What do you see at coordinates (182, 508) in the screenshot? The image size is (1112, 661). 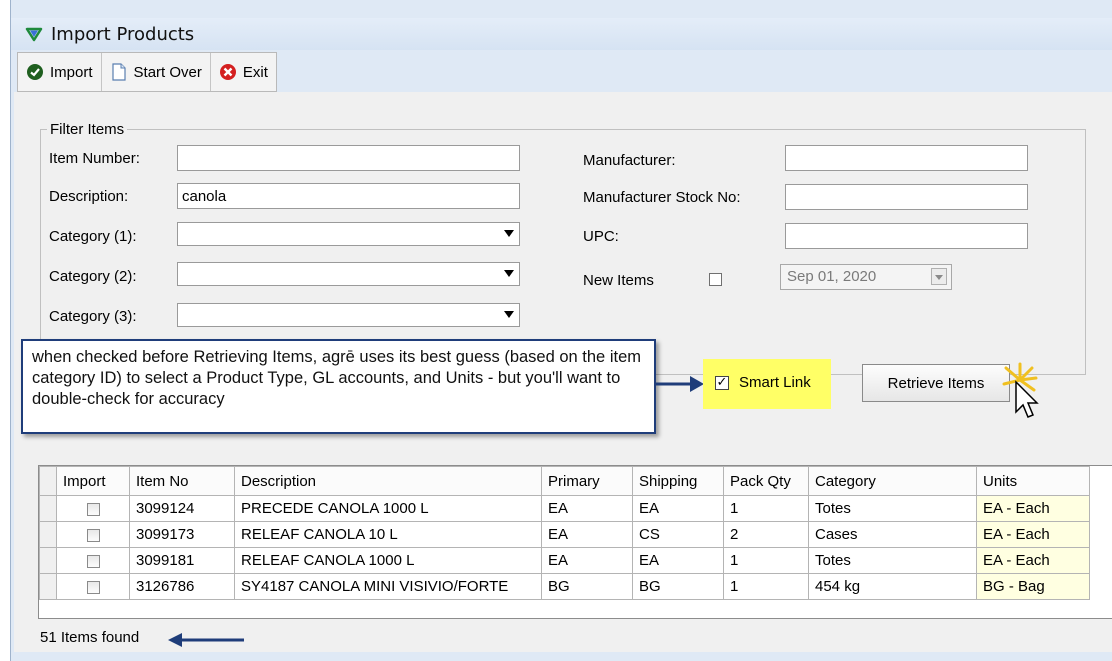 I see `item-no-cell: 3099124` at bounding box center [182, 508].